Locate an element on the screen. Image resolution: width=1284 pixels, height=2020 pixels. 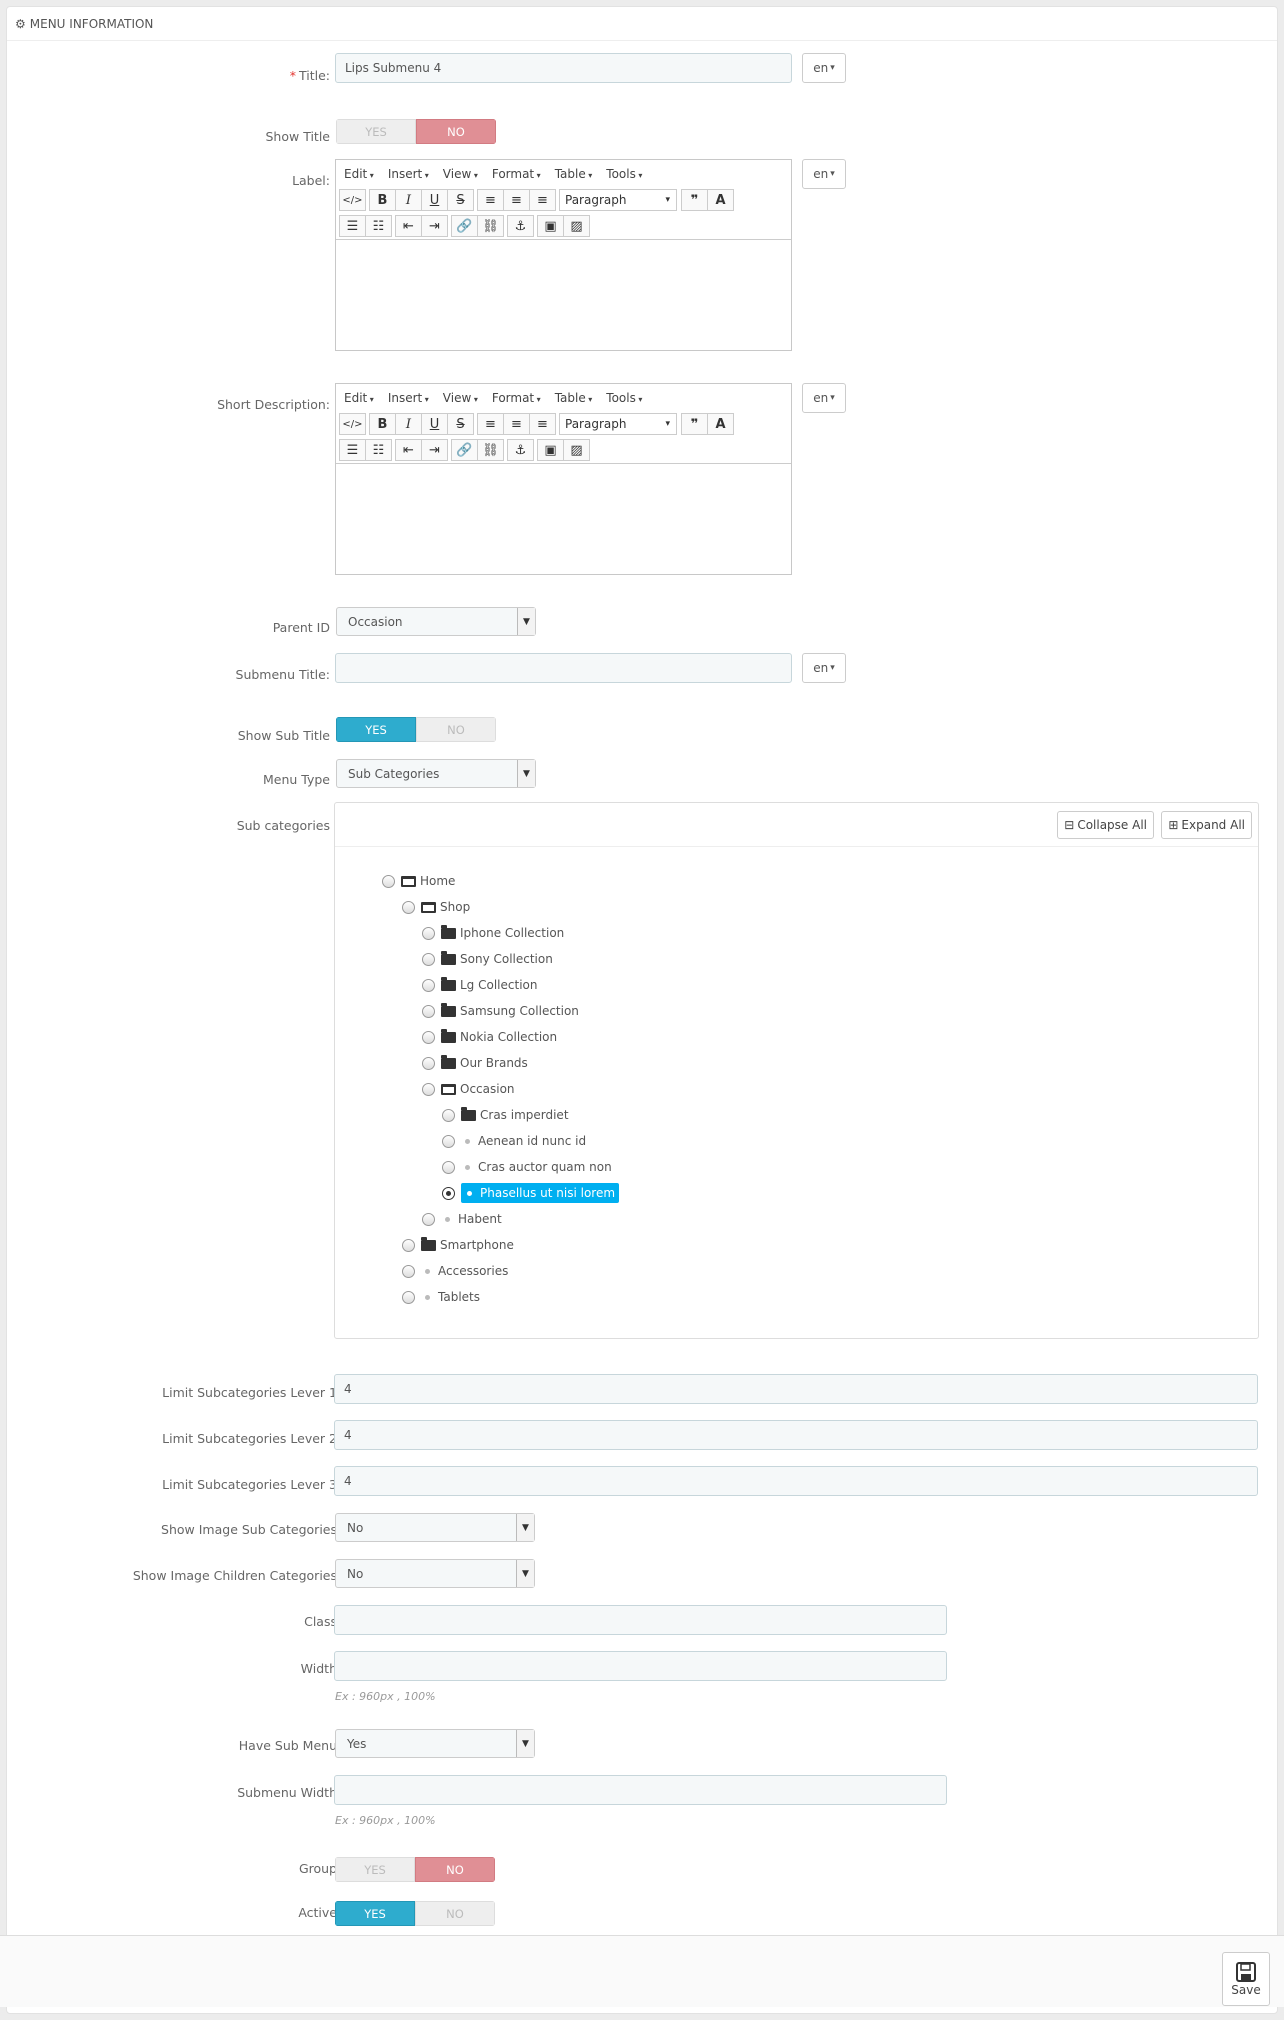
tree-node: Occasion is located at coordinates (468, 1089).